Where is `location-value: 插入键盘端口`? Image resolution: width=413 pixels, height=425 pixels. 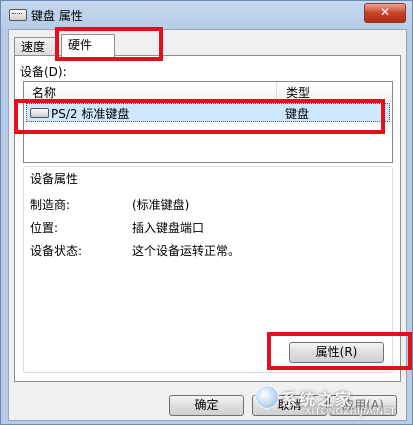 location-value: 插入键盘端口 is located at coordinates (168, 228).